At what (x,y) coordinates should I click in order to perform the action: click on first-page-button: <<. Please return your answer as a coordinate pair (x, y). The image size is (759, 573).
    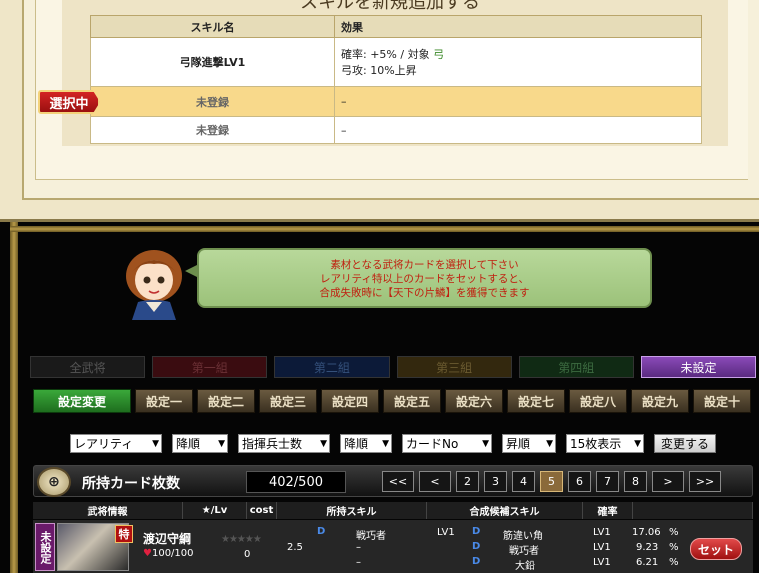
    Looking at the image, I should click on (398, 481).